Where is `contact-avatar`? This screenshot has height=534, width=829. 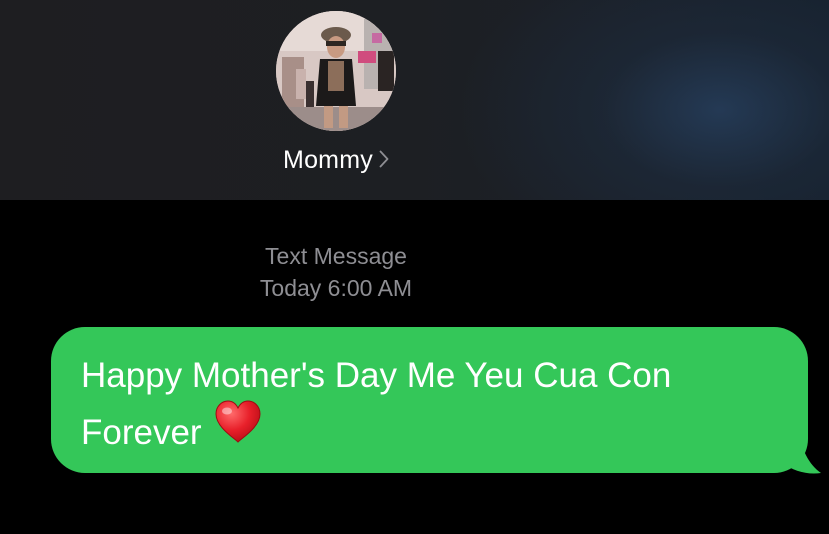
contact-avatar is located at coordinates (336, 71).